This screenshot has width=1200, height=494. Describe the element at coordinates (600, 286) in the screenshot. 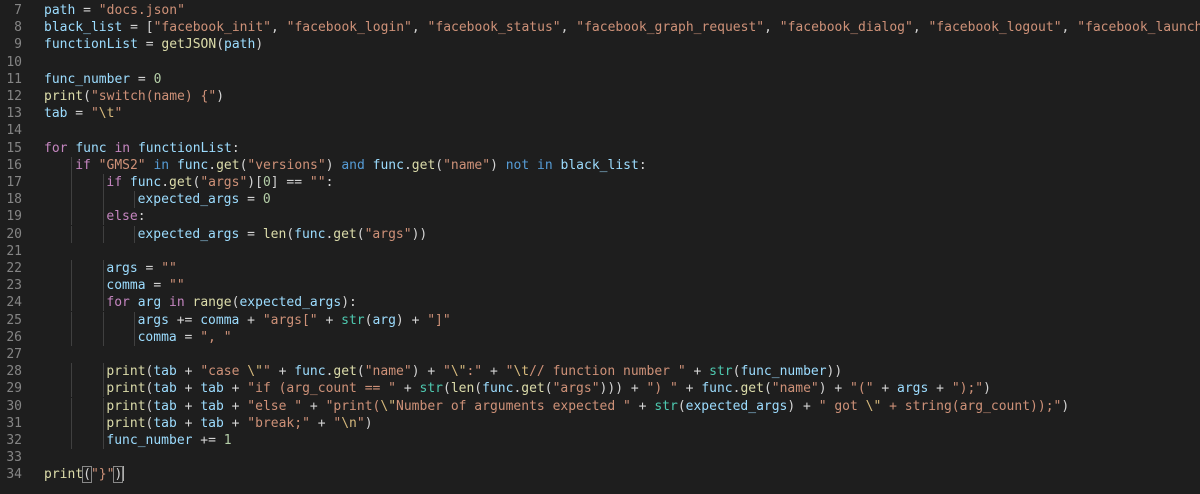

I see `code-line: 23 comma = ""` at that location.